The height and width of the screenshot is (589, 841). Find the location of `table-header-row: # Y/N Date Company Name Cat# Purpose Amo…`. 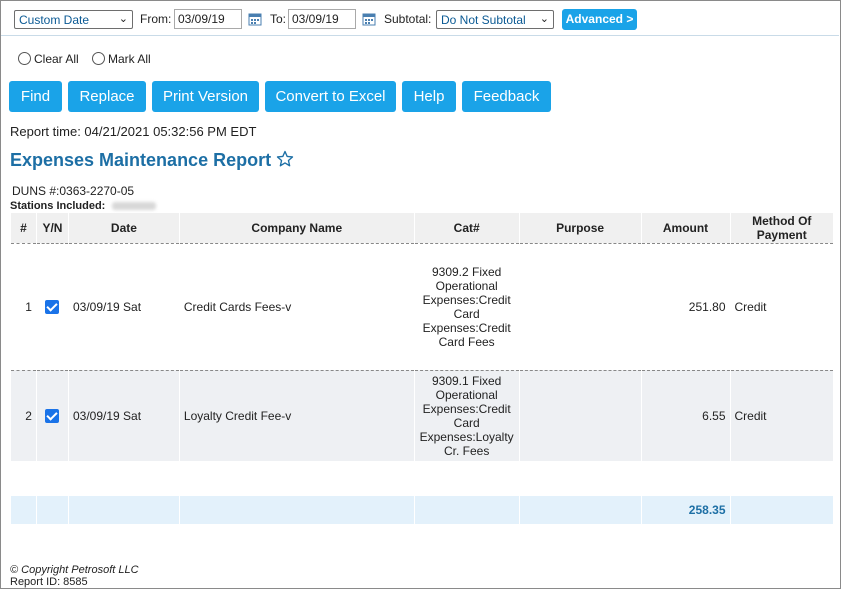

table-header-row: # Y/N Date Company Name Cat# Purpose Amo… is located at coordinates (421, 228).